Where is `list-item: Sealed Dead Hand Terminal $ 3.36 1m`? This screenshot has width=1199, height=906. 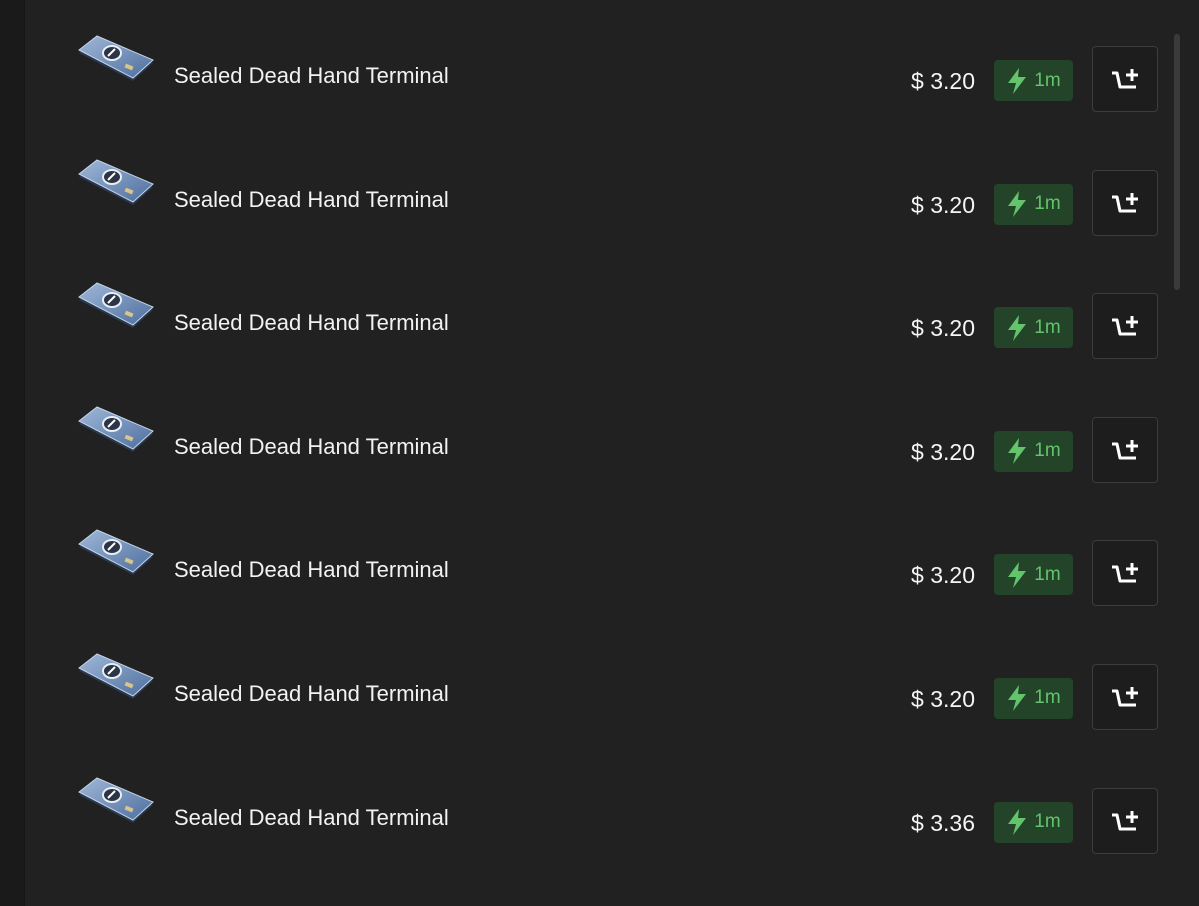
list-item: Sealed Dead Hand Terminal $ 3.36 1m is located at coordinates (595, 823).